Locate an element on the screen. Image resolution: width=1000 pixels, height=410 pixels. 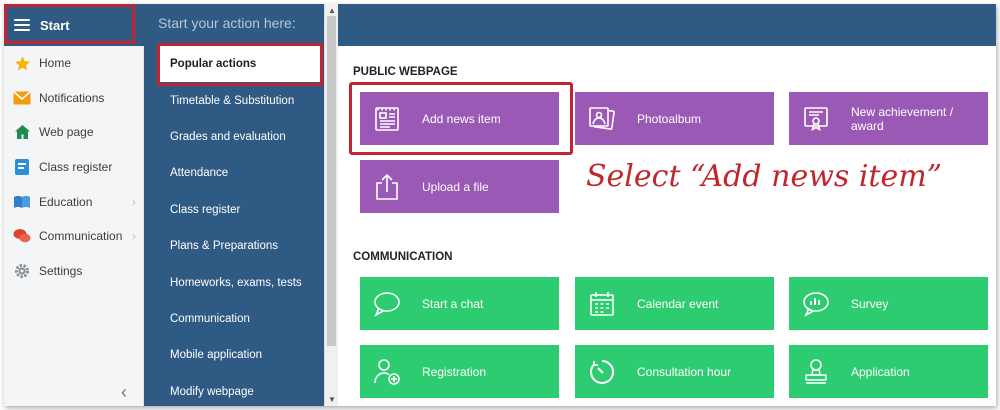
survey-icon is located at coordinates (816, 304).